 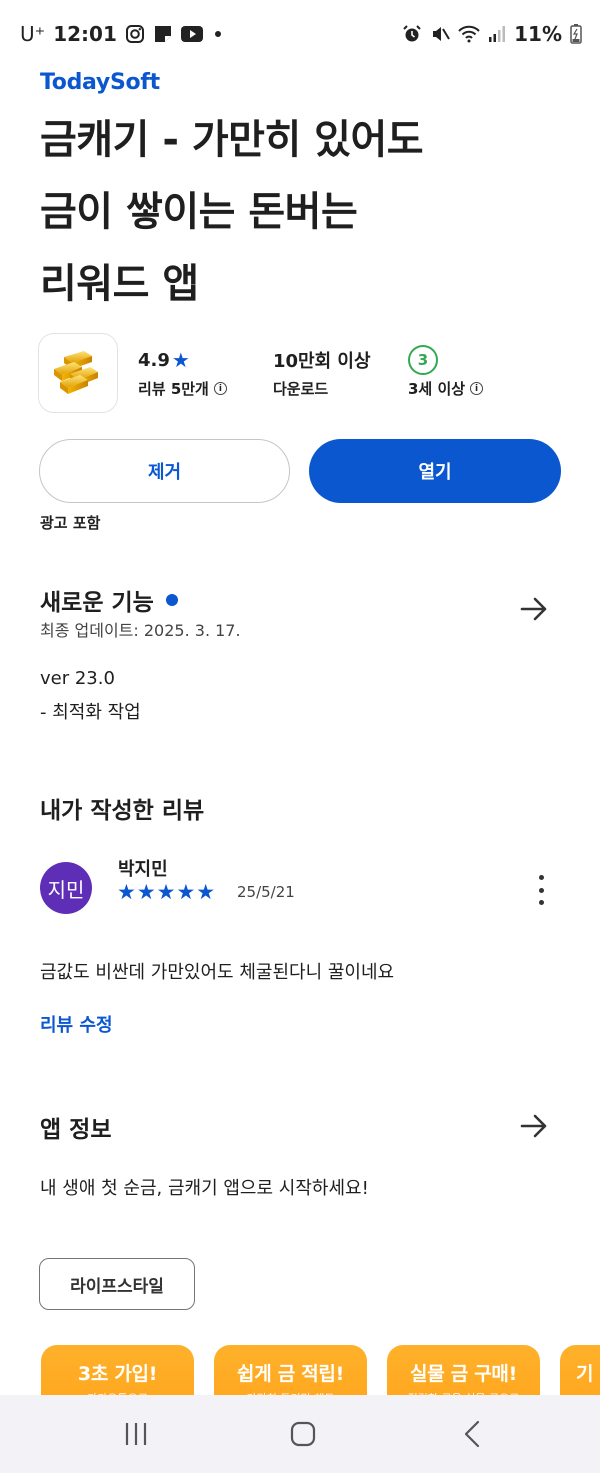 I want to click on more-vert-icon, so click(x=541, y=890).